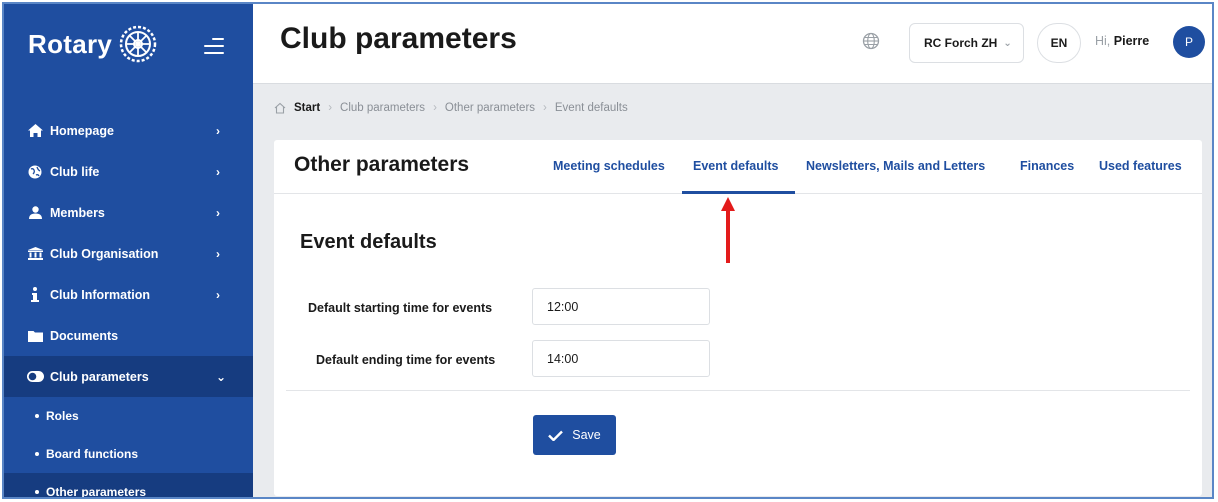 The image size is (1218, 502). I want to click on menu-toggle-icon, so click(214, 46).